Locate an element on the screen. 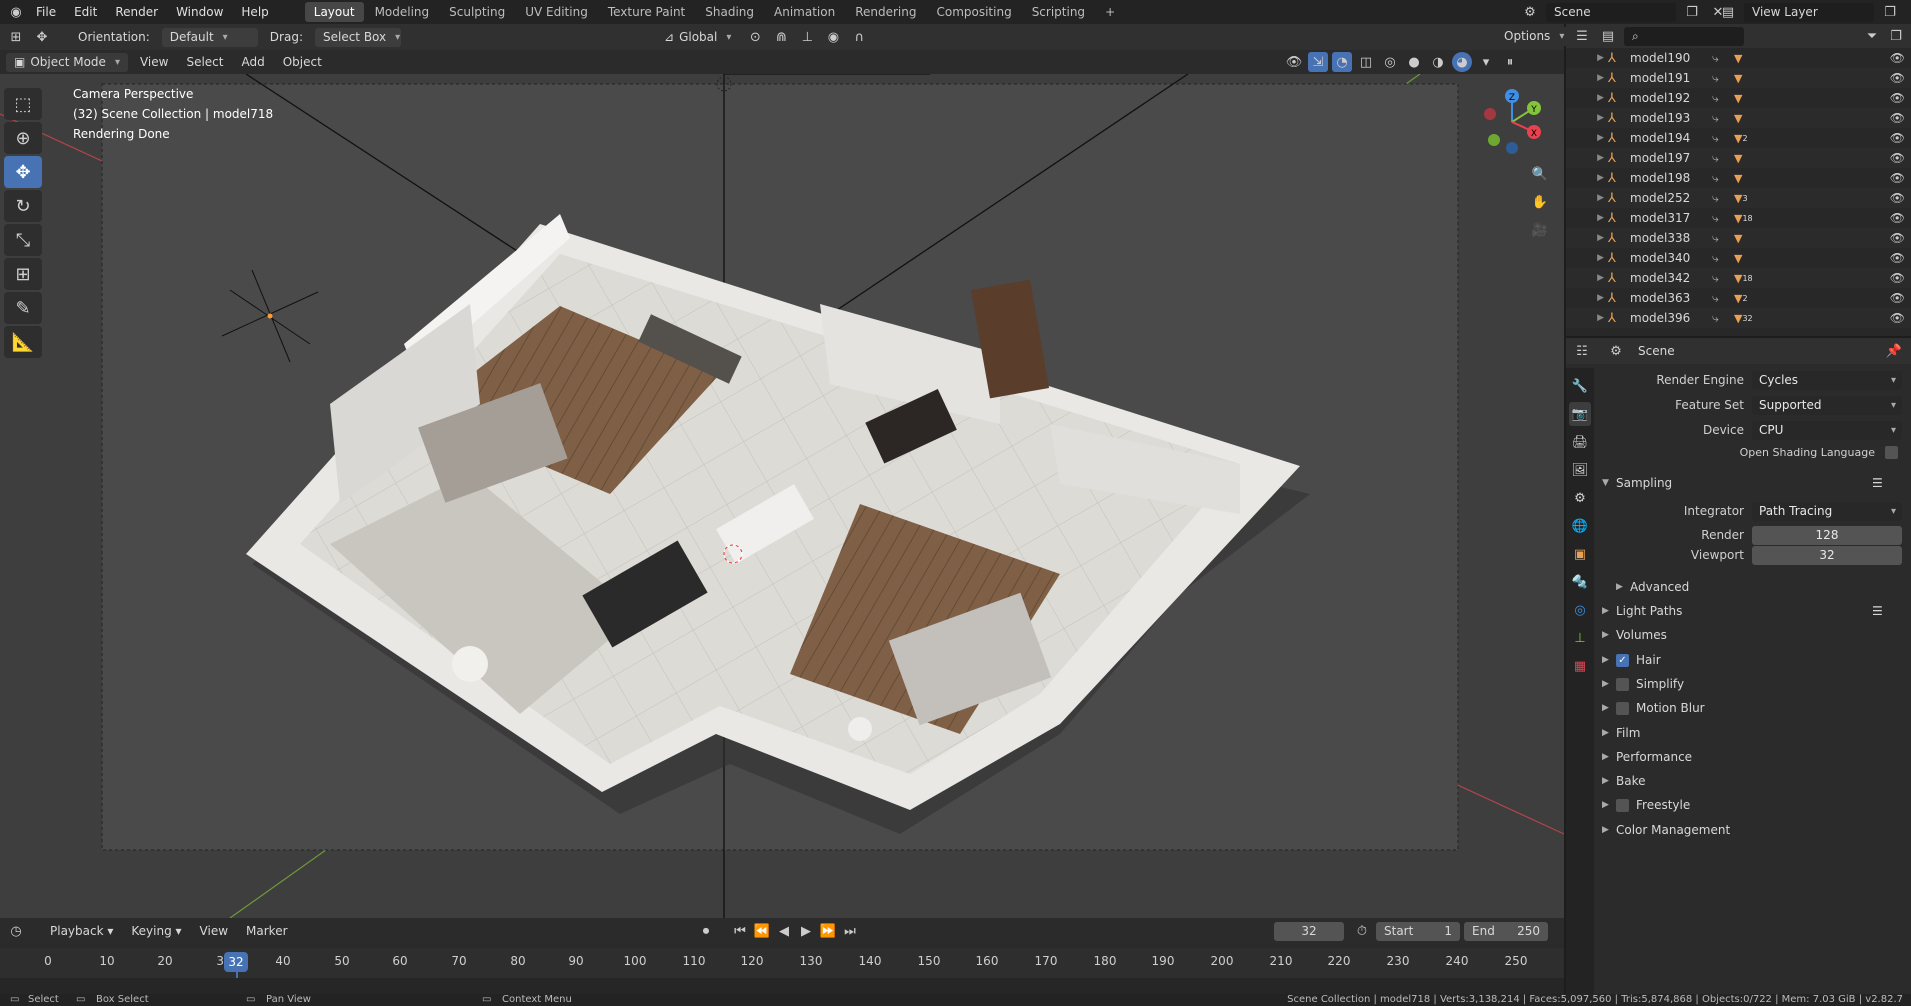 The image size is (1911, 1006). tab-scripting: Scripting is located at coordinates (1058, 12).